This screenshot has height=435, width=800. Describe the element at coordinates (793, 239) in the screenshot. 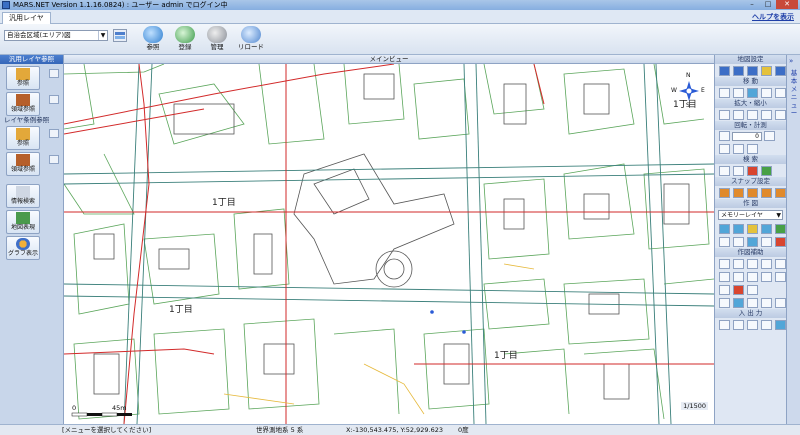

I see `side-menu-strip: » 基本メニュー` at that location.